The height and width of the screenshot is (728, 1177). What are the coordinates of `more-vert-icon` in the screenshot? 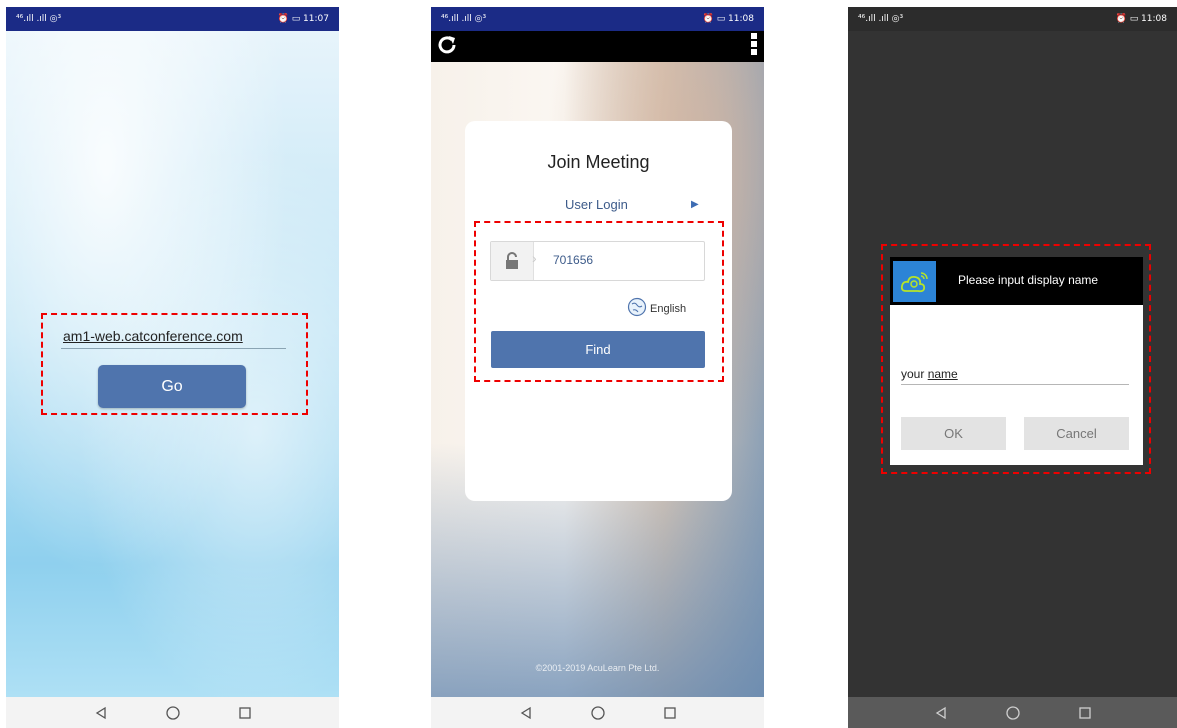 It's located at (754, 46).